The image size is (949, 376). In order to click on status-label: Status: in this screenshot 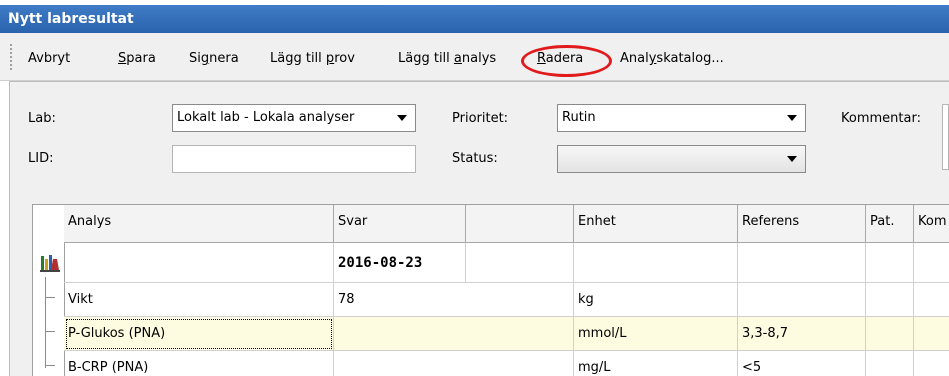, I will do `click(475, 158)`.